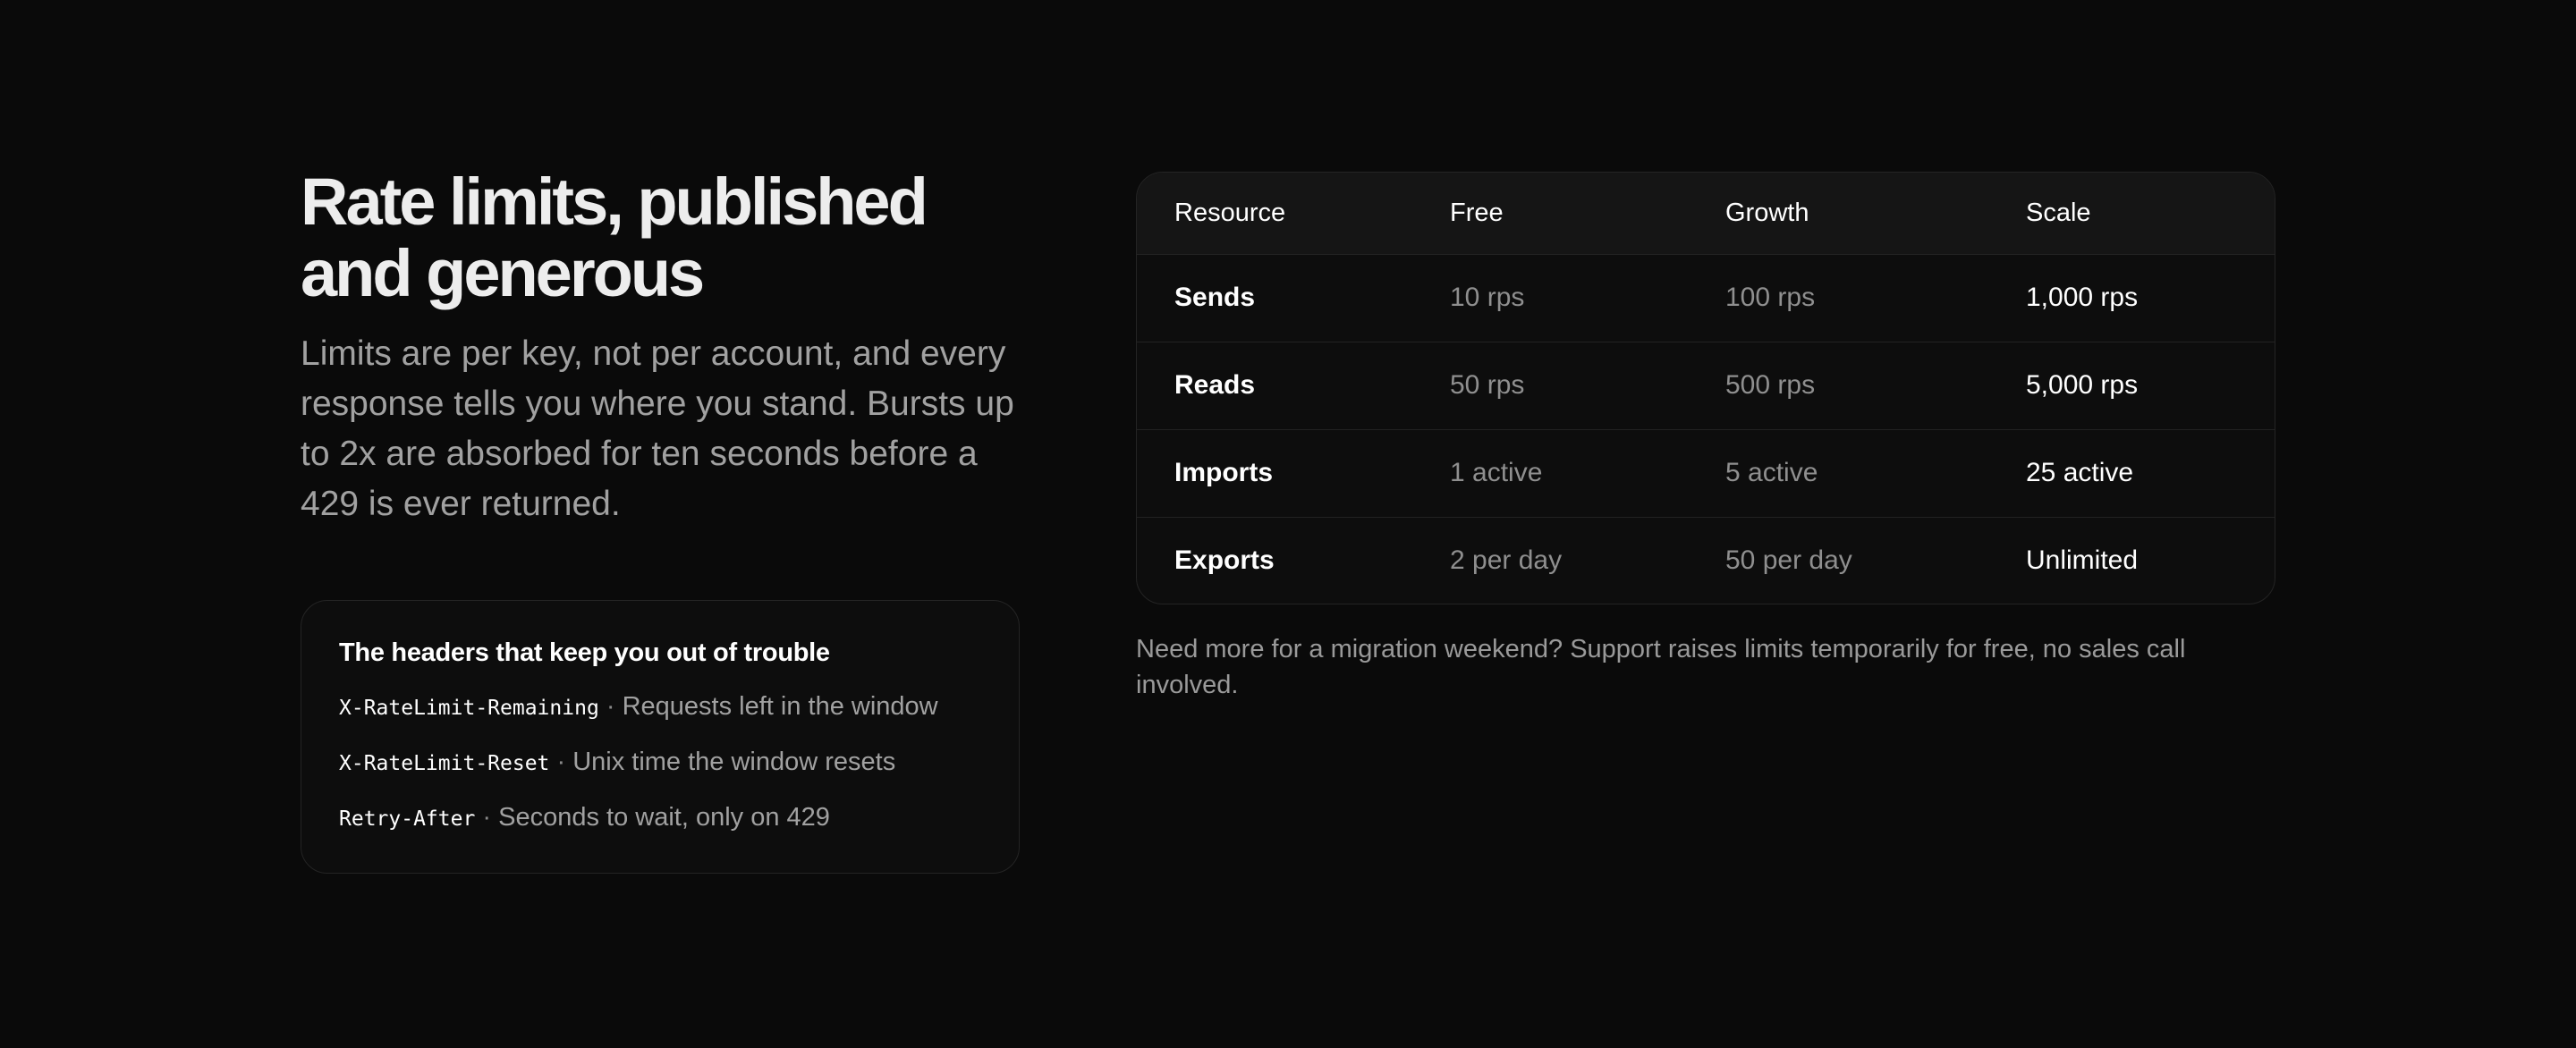 Image resolution: width=2576 pixels, height=1048 pixels. What do you see at coordinates (1274, 472) in the screenshot?
I see `resource-cell: Imports` at bounding box center [1274, 472].